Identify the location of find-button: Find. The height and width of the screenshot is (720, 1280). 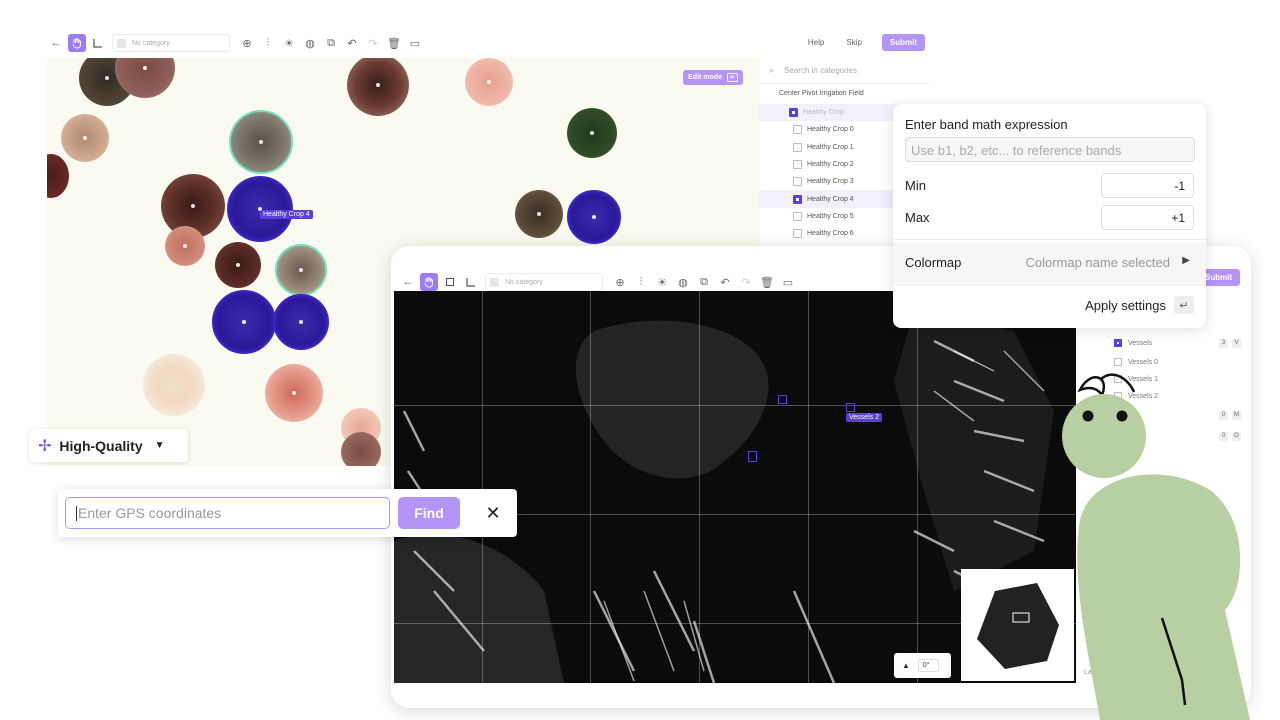
(429, 513).